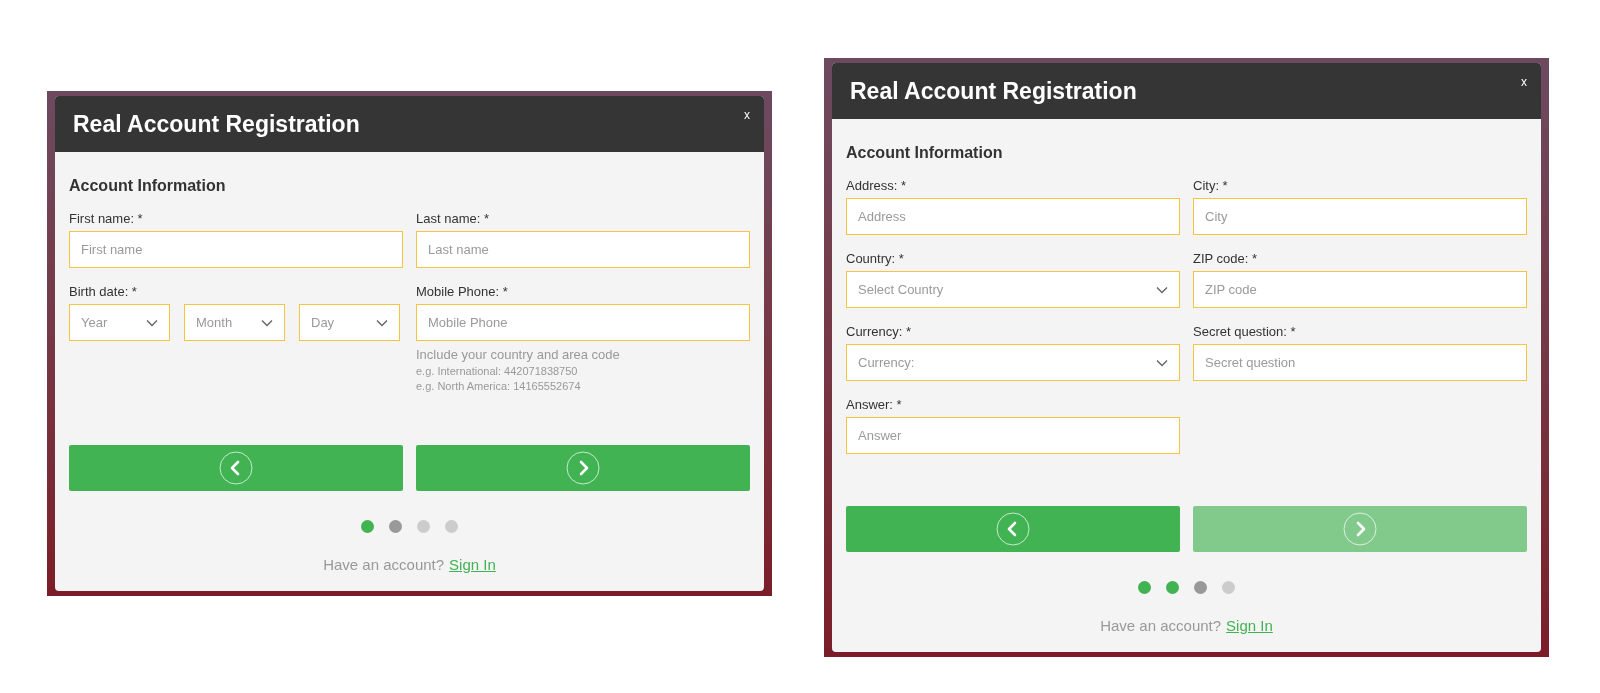 The width and height of the screenshot is (1600, 693). What do you see at coordinates (1226, 259) in the screenshot?
I see `field-label: ZIP code: *` at bounding box center [1226, 259].